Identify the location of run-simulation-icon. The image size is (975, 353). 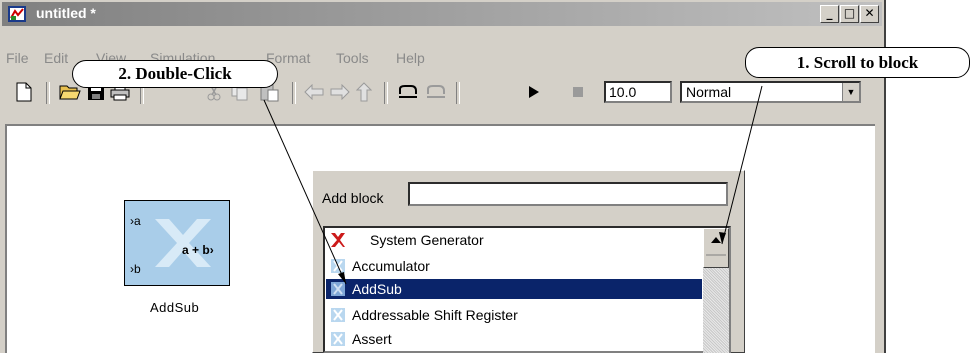
(534, 92).